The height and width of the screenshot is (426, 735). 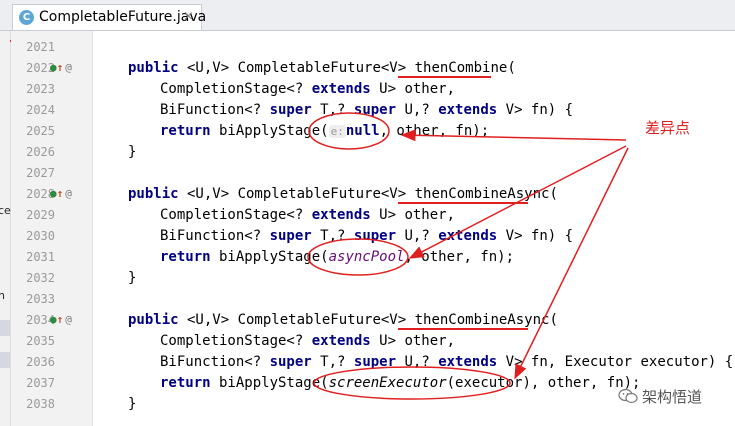 I want to click on circle-screenexecutor-arg, so click(x=412, y=383).